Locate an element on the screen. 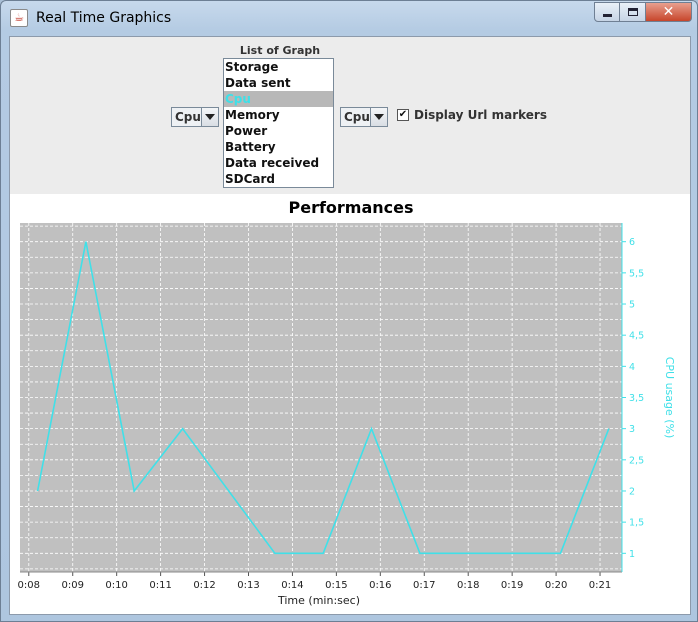  graph-list-item: SDCard is located at coordinates (278, 179).